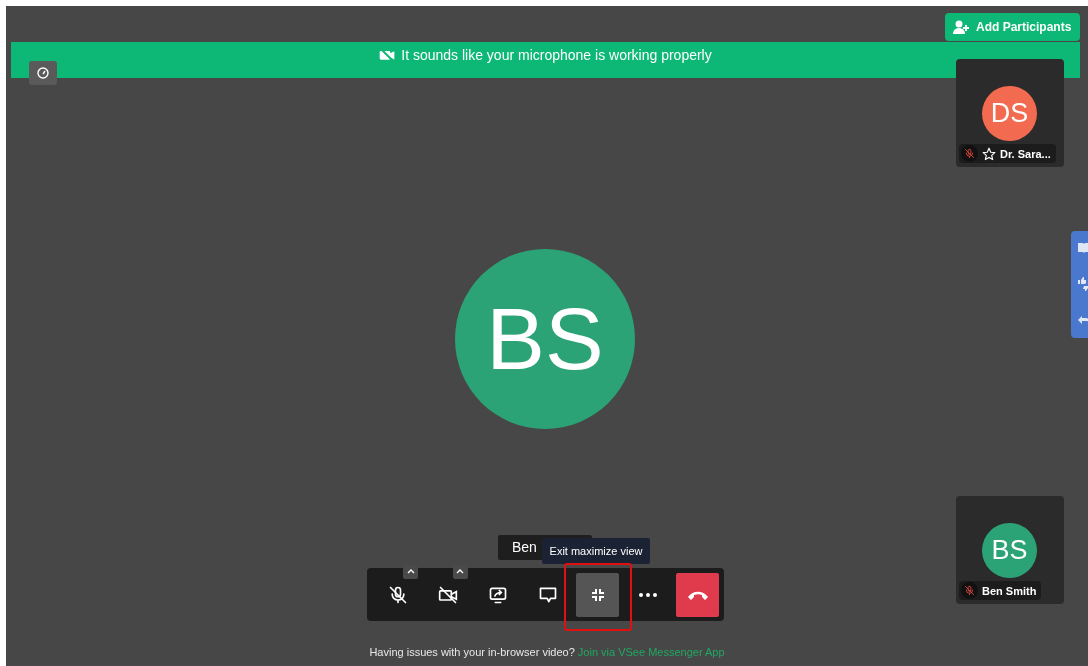  What do you see at coordinates (556, 56) in the screenshot?
I see `banner-text: It sounds like your microphone is working properly` at bounding box center [556, 56].